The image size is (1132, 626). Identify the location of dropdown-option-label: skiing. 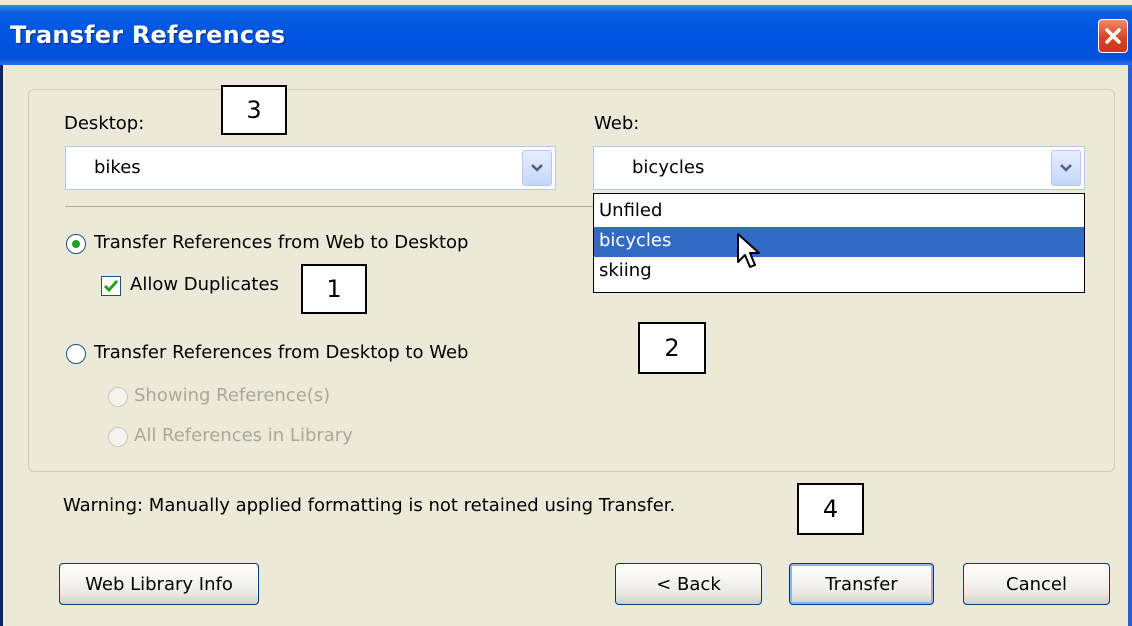
(625, 270).